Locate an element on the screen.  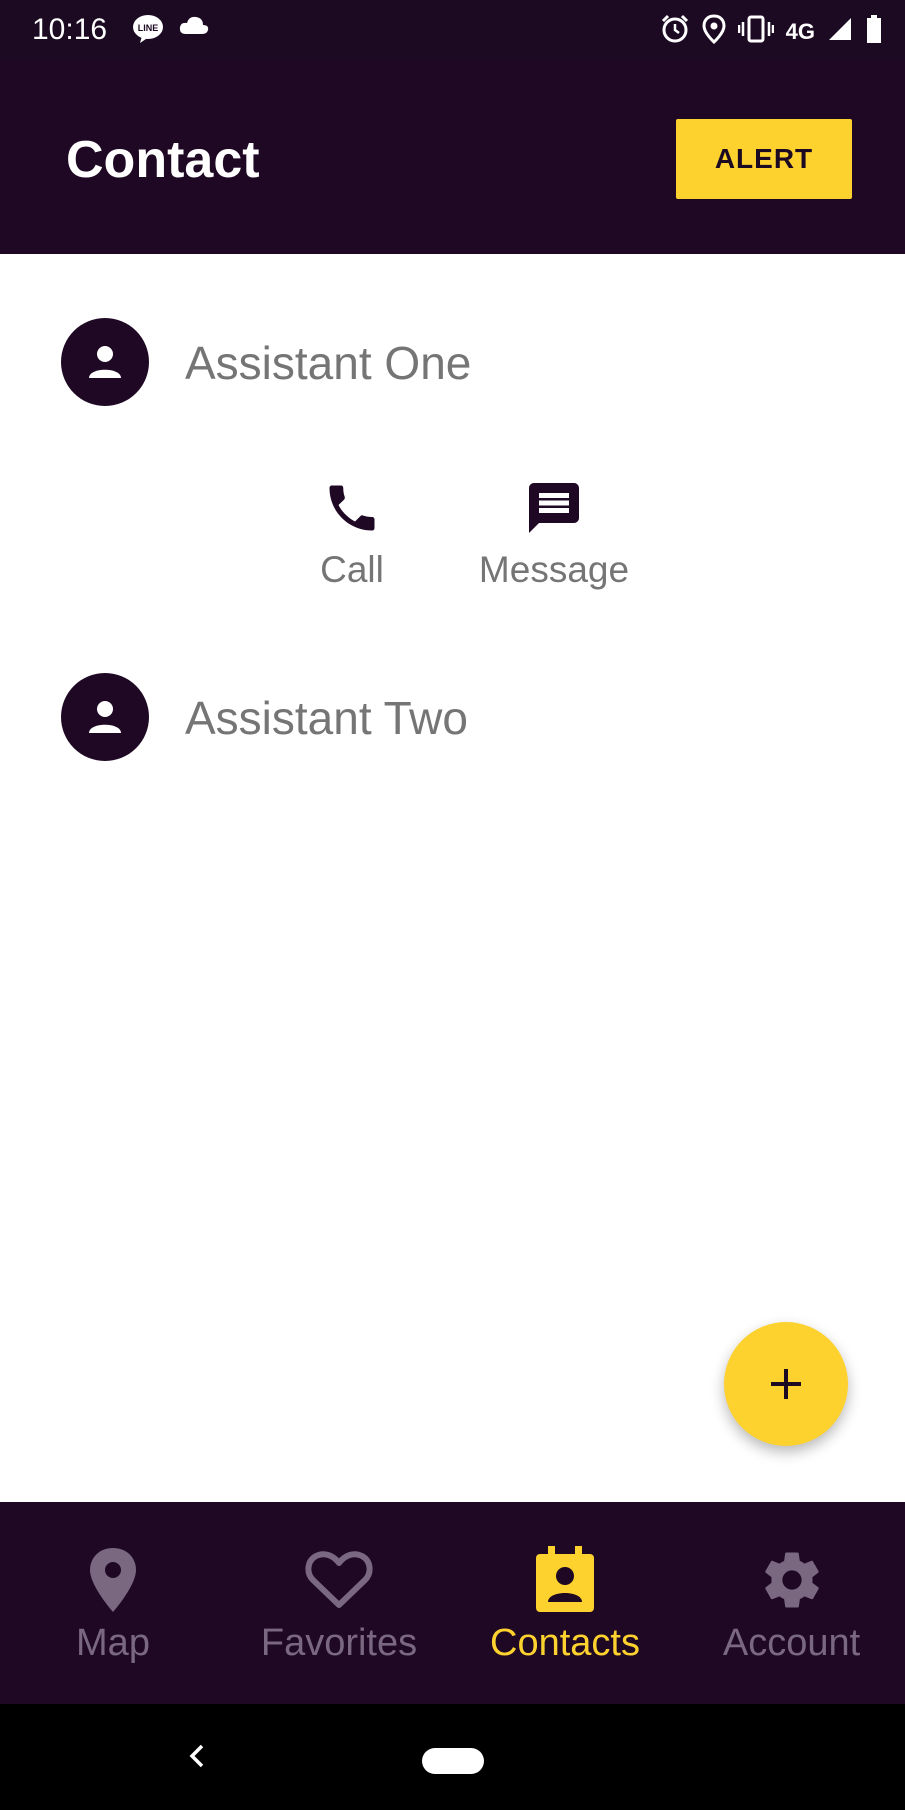
alarm-icon is located at coordinates (675, 31).